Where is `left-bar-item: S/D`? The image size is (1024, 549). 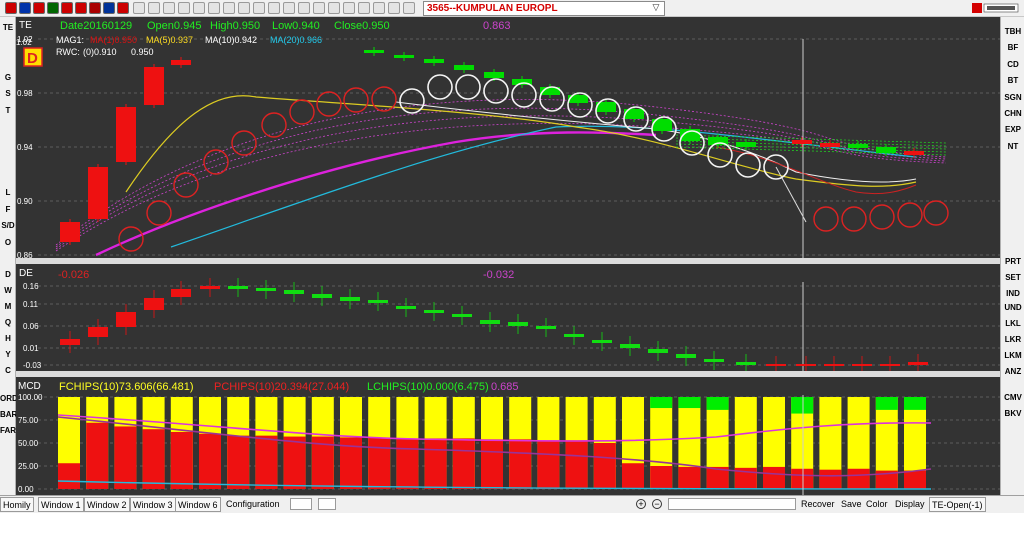
left-bar-item: S/D is located at coordinates (8, 226).